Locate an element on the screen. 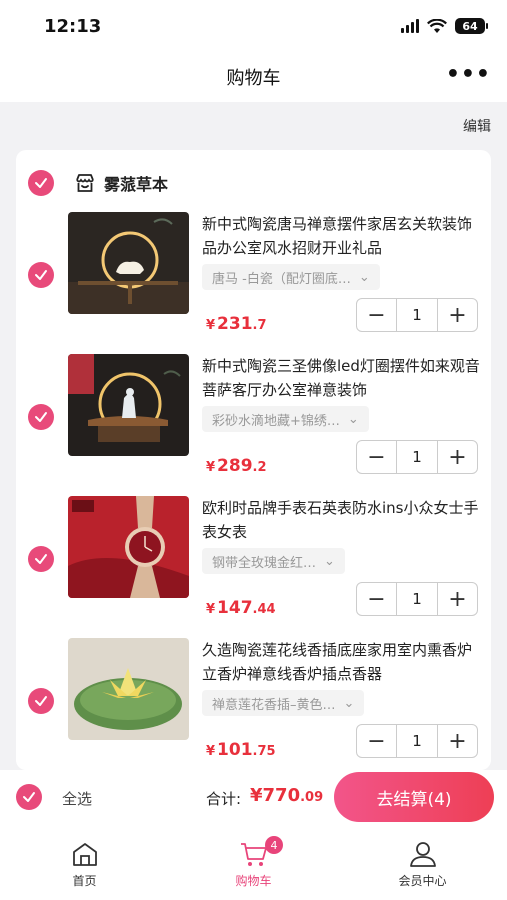  tab-cart: 4 购物车 is located at coordinates (253, 863).